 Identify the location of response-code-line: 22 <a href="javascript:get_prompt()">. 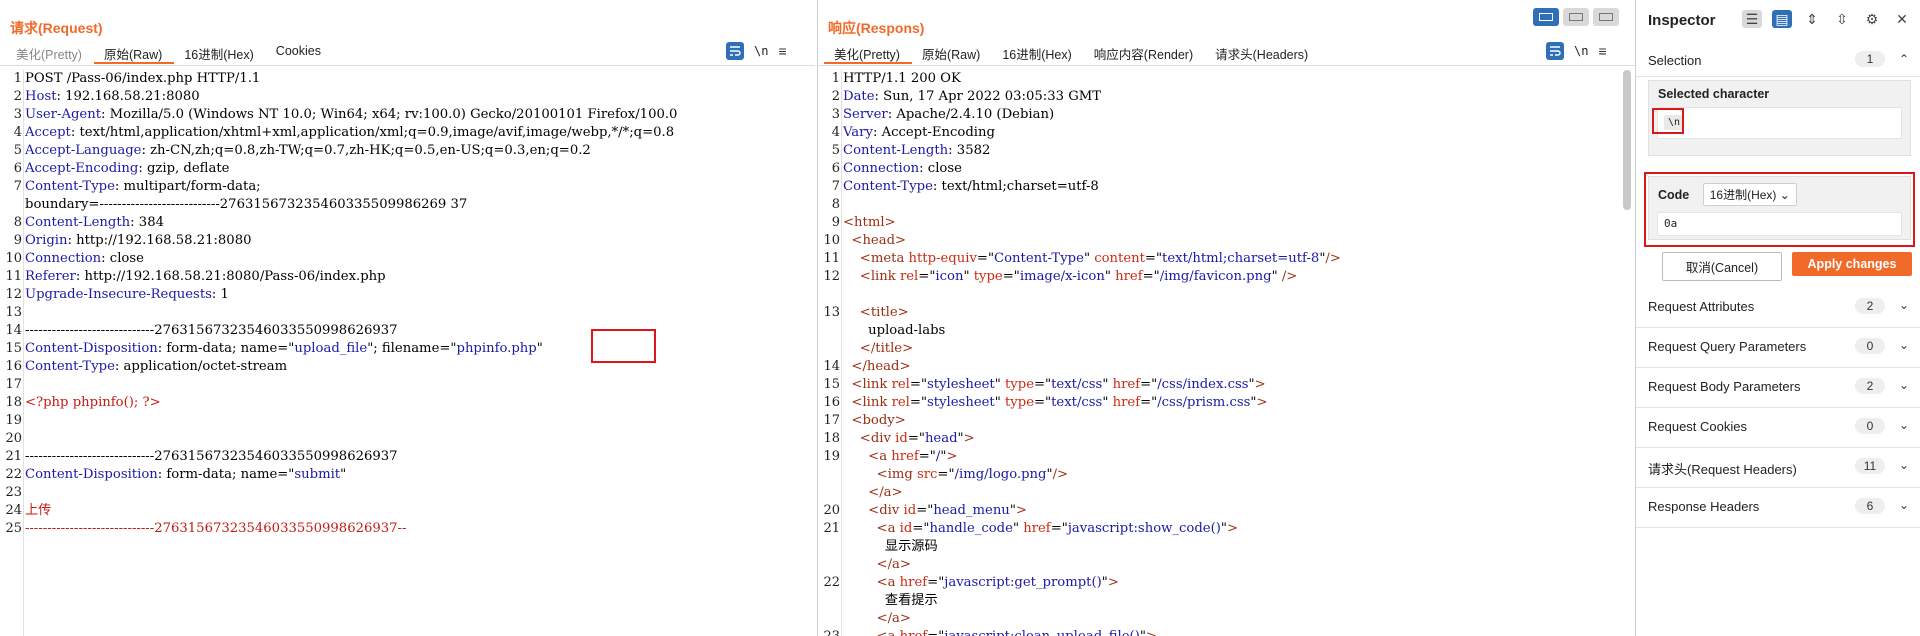
(1226, 583).